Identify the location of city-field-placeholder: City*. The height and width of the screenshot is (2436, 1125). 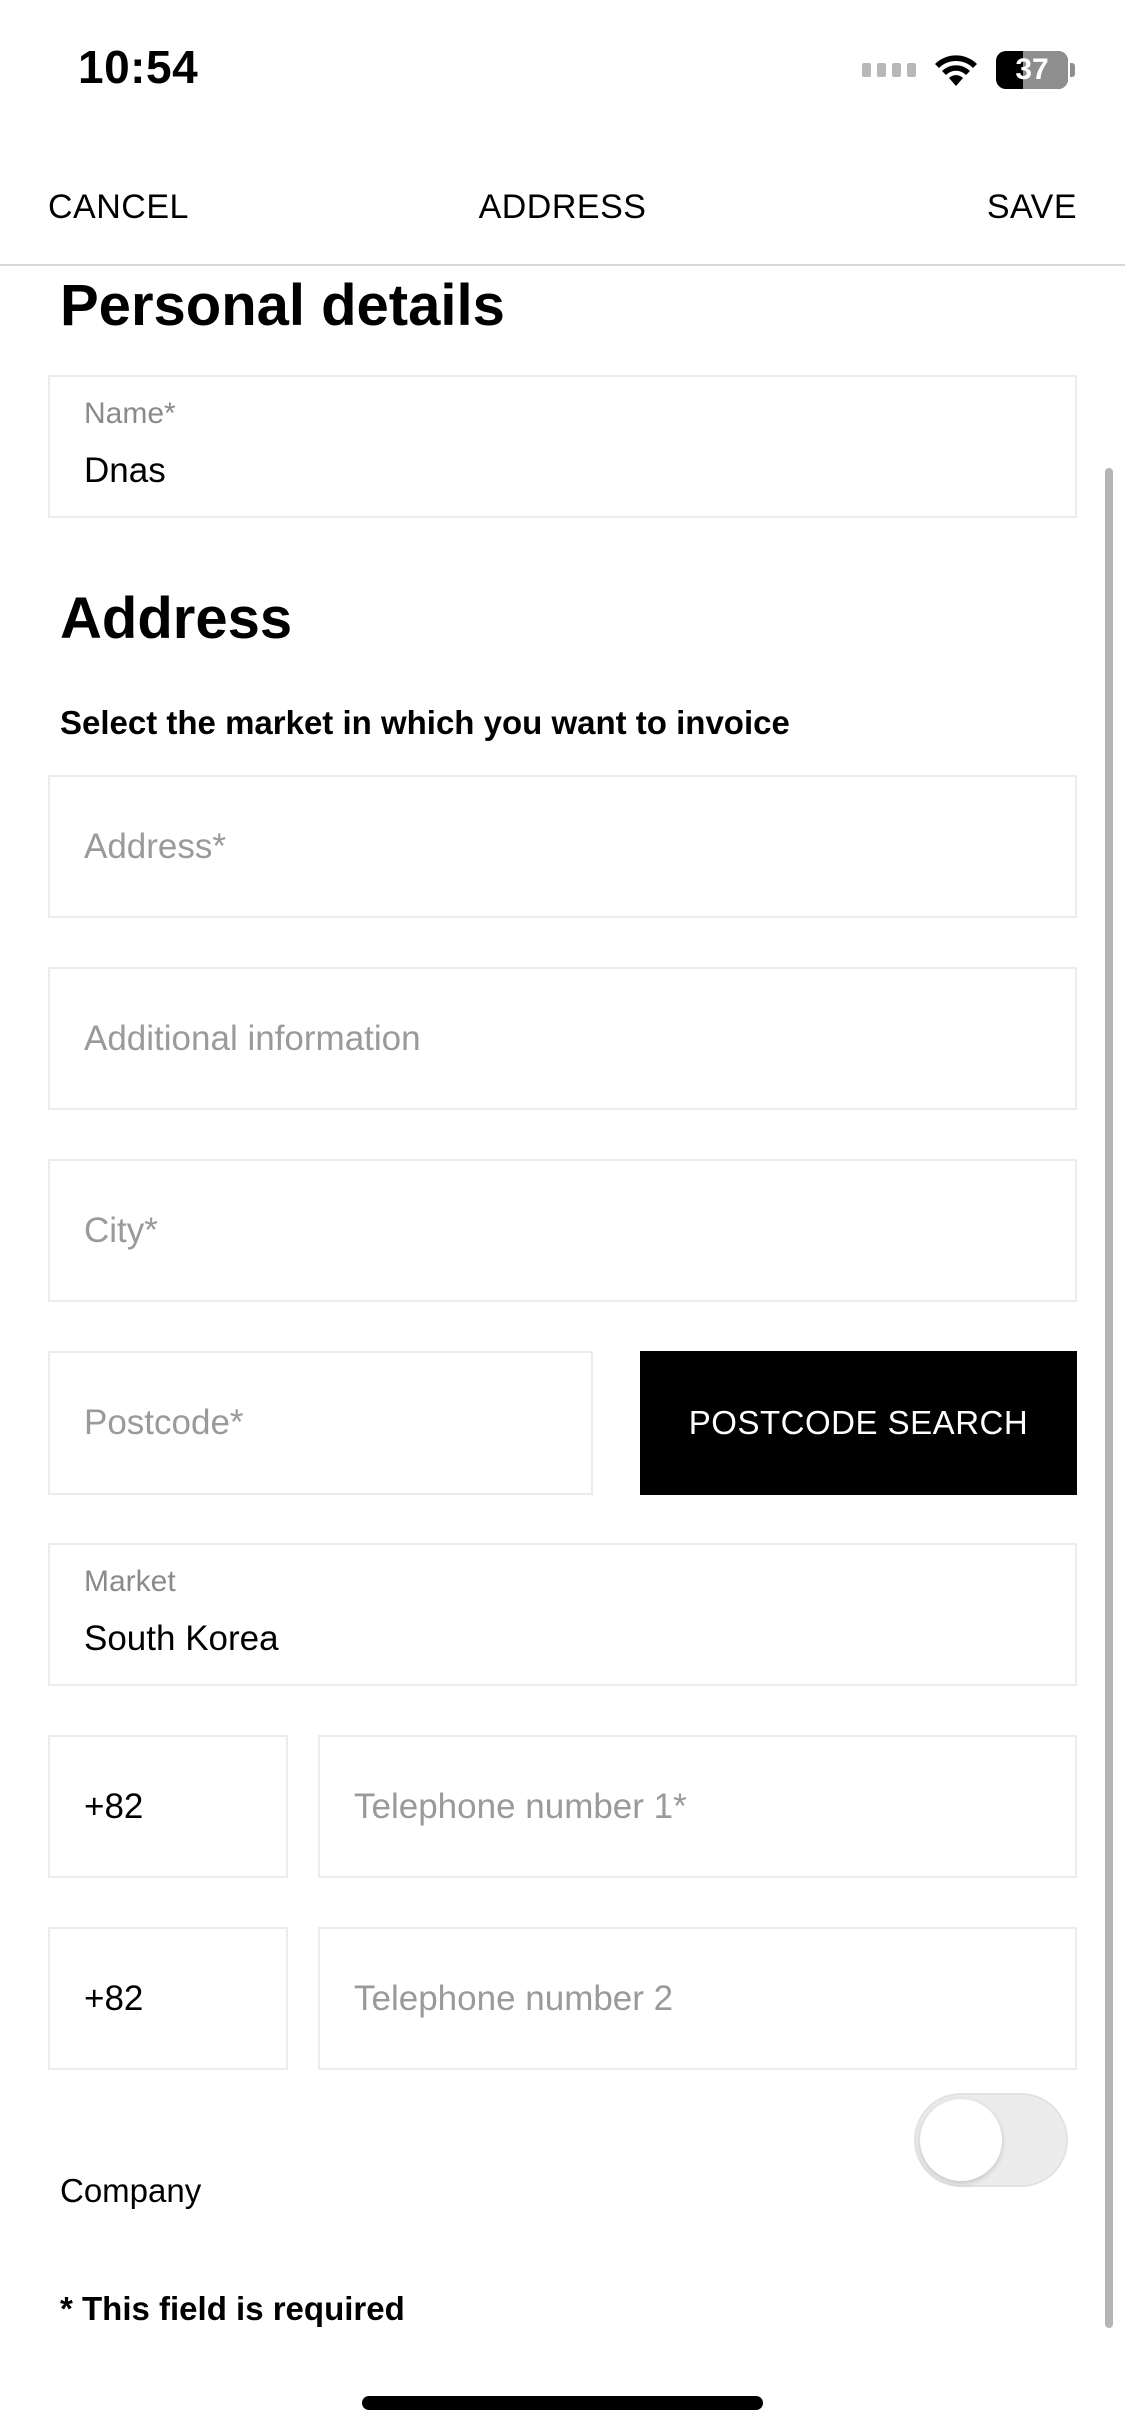
(121, 1230).